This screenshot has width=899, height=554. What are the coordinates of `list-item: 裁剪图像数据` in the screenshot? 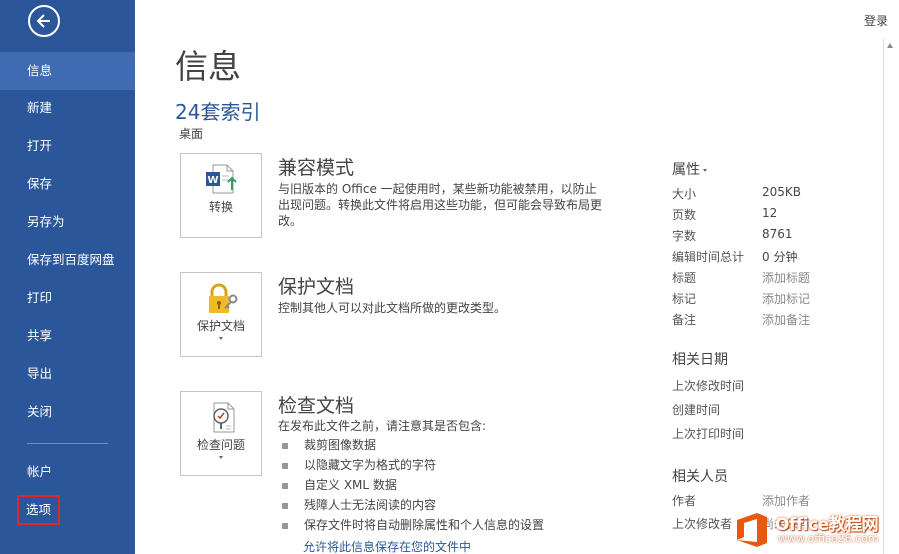 It's located at (412, 448).